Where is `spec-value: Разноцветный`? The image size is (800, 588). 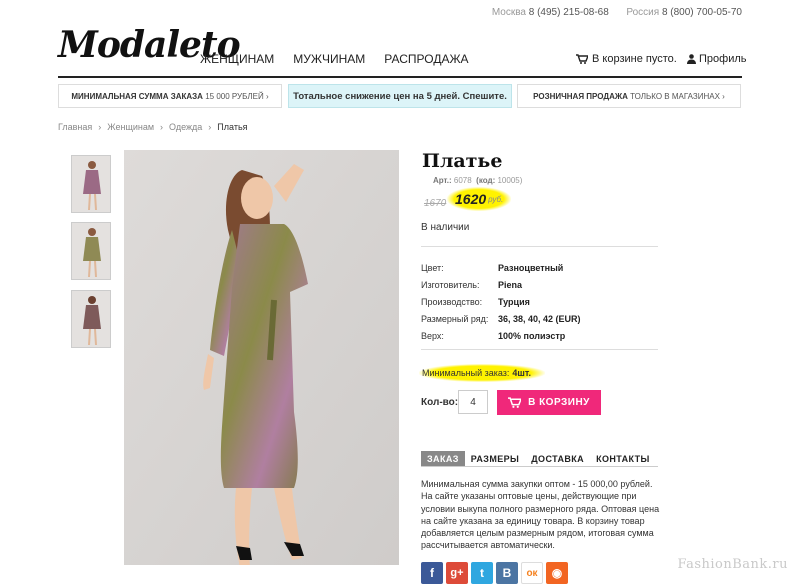
spec-value: Разноцветный is located at coordinates (531, 267).